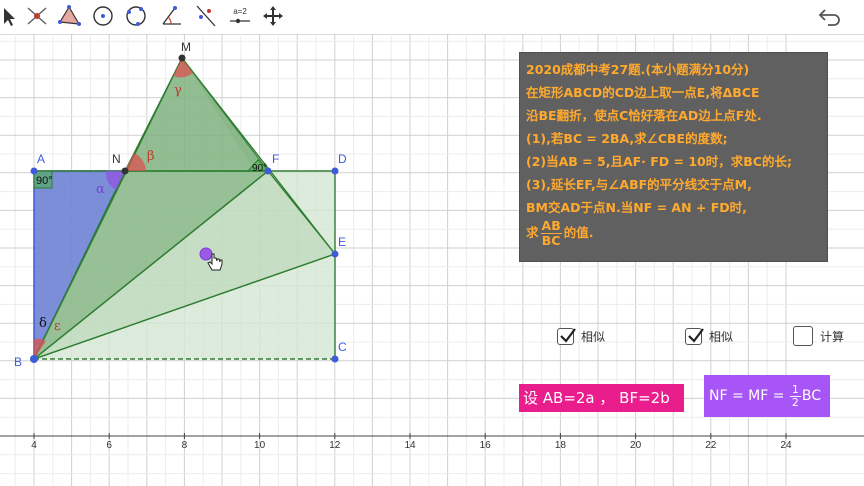 The image size is (864, 486). Describe the element at coordinates (711, 445) in the screenshot. I see `x-axis-tick-label: 22` at that location.